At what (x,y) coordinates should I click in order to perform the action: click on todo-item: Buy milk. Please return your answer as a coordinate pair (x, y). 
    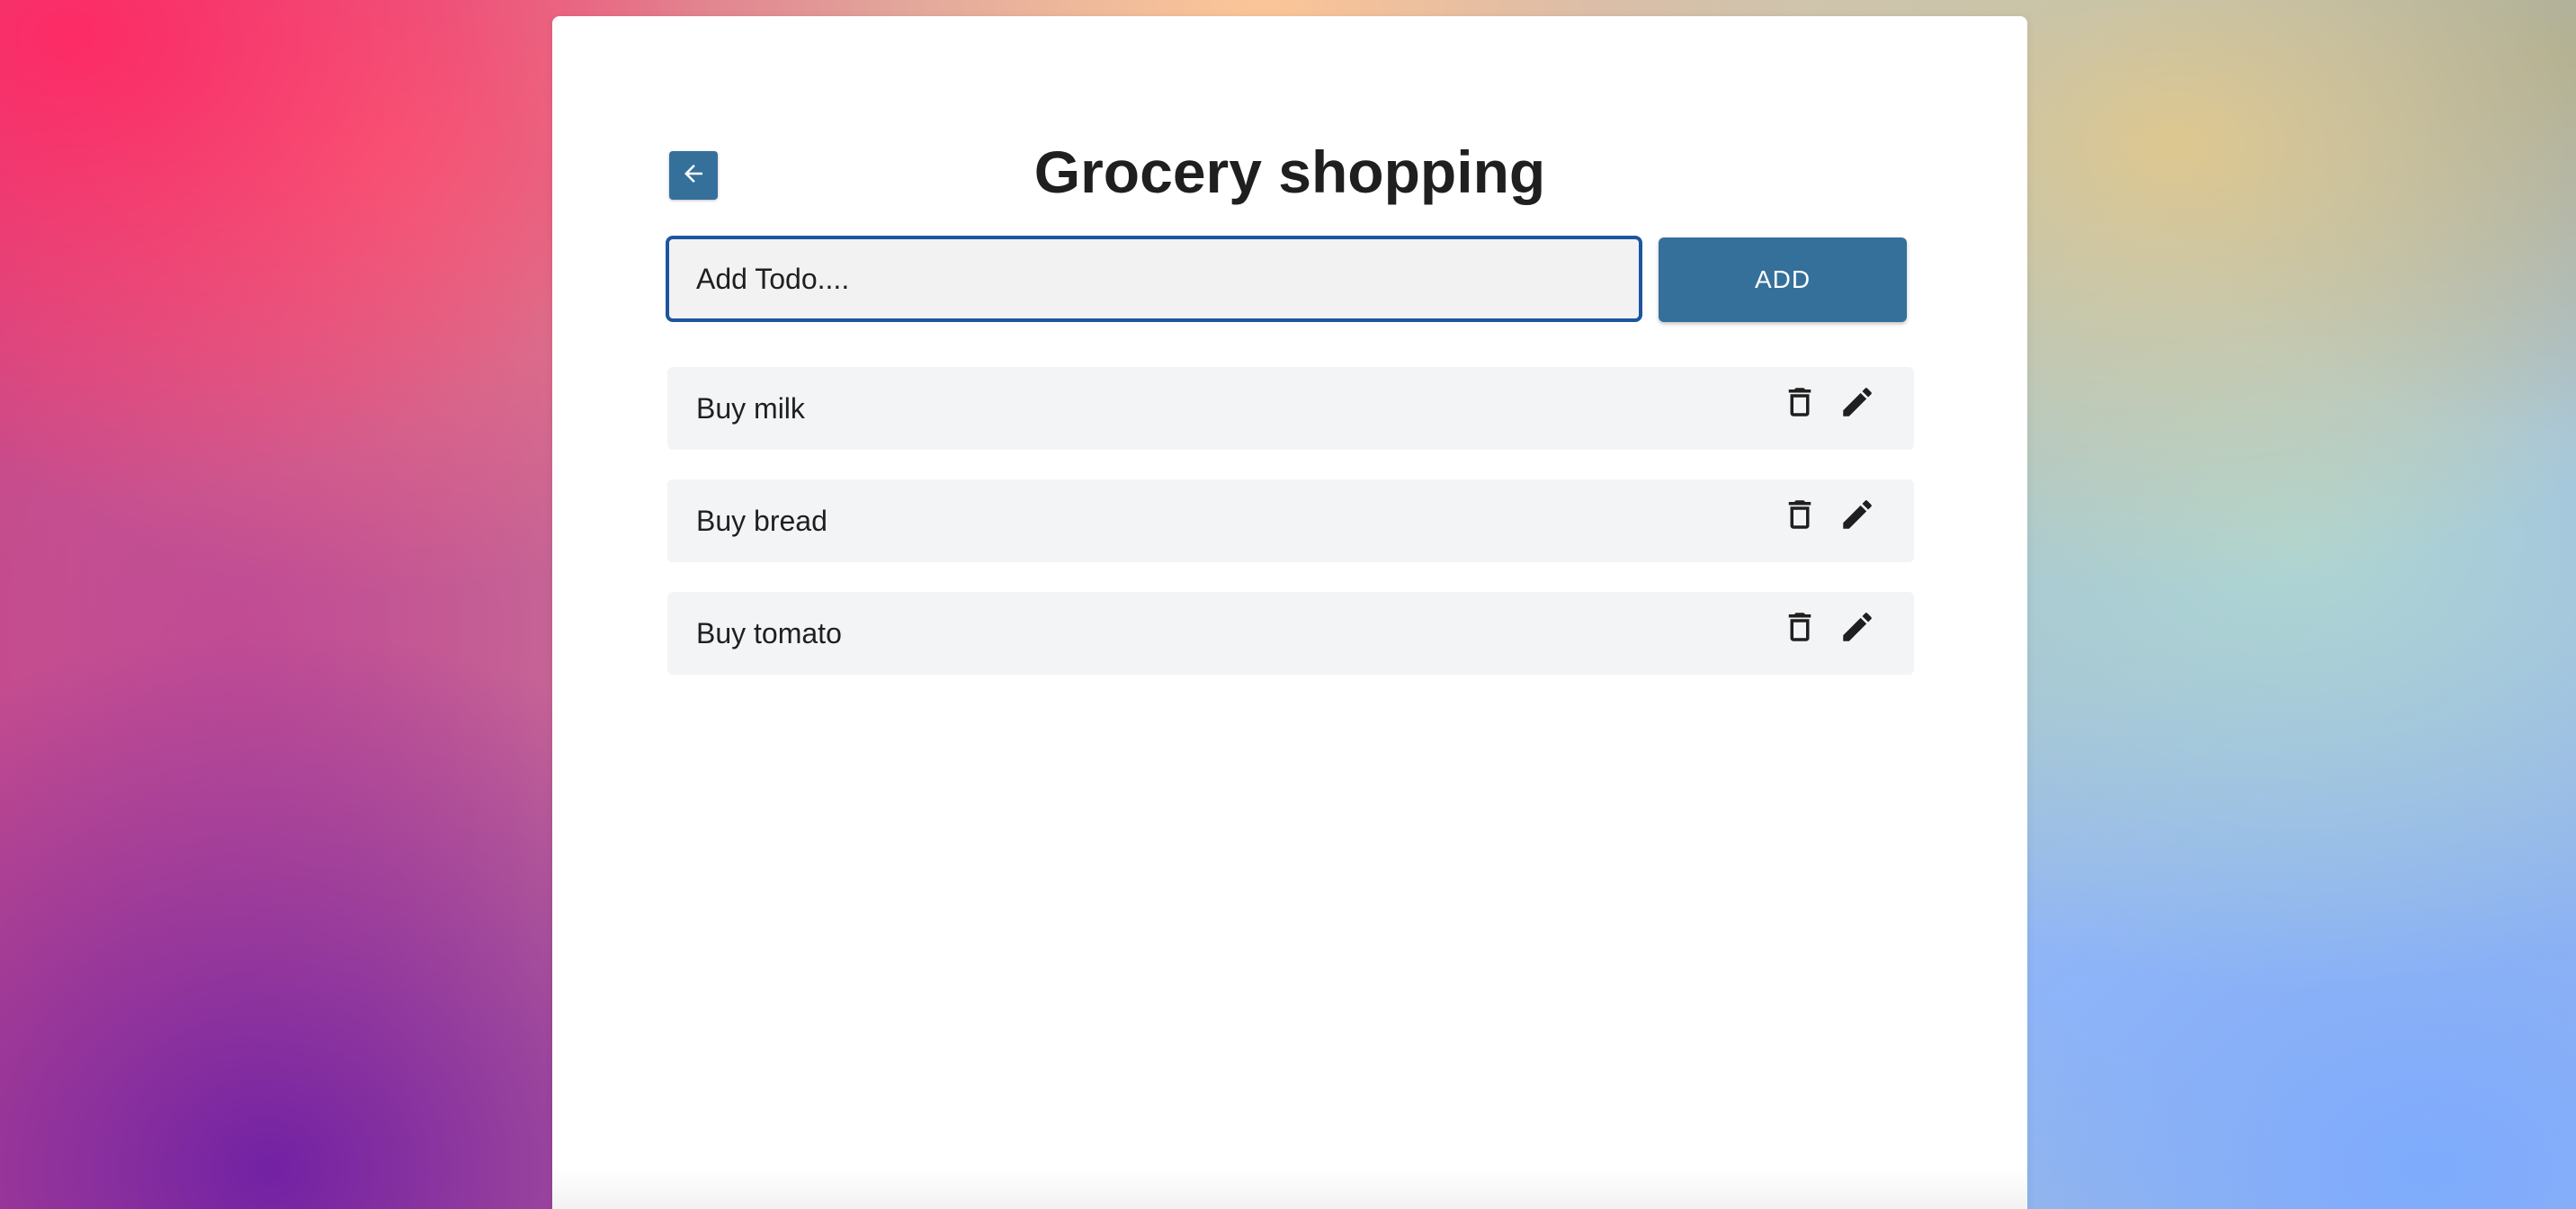
    Looking at the image, I should click on (1290, 408).